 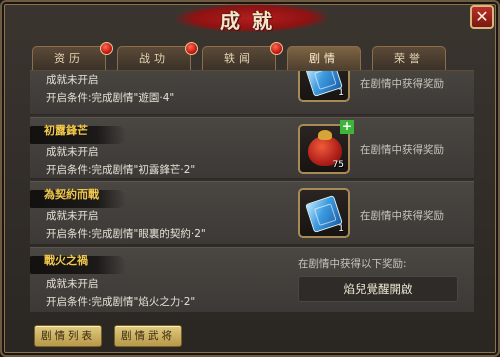 I want to click on story-general-button: 剧情武将, so click(x=148, y=336).